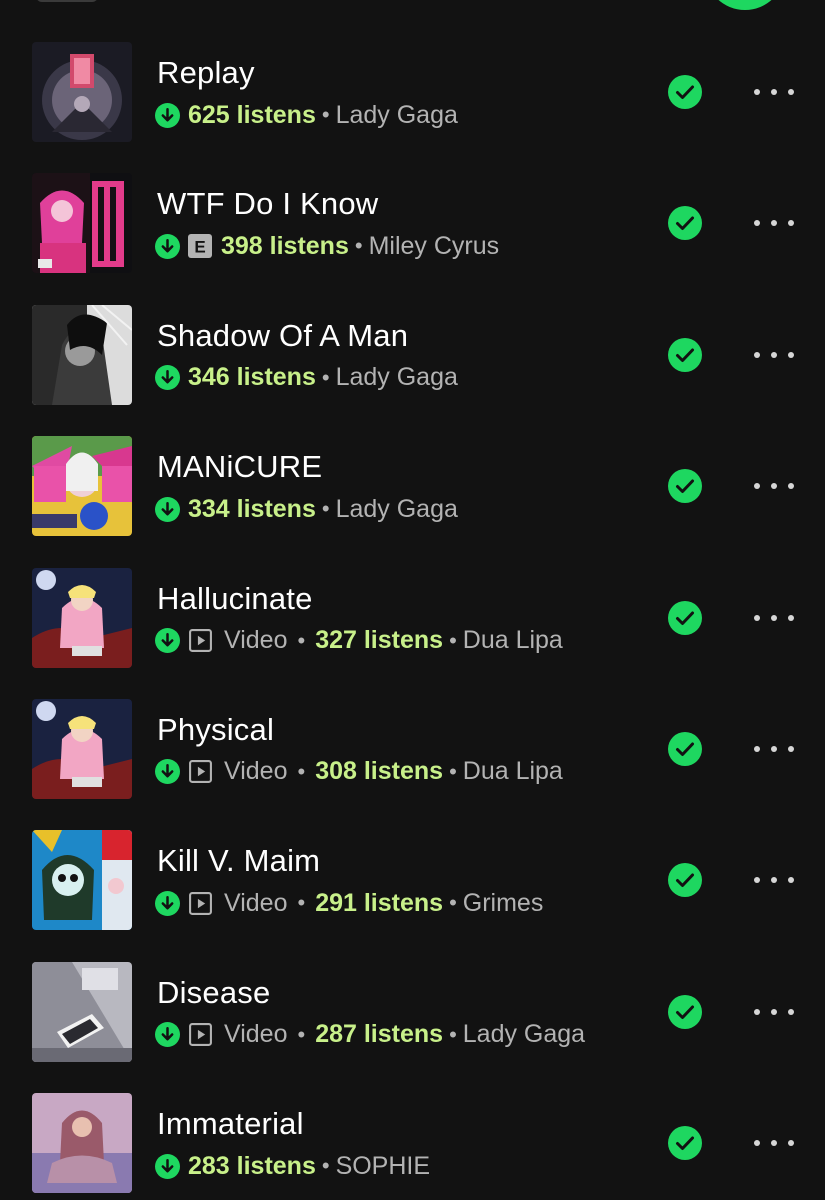 Image resolution: width=825 pixels, height=1200 pixels. What do you see at coordinates (252, 1165) in the screenshot?
I see `listen-count: 283 listens` at bounding box center [252, 1165].